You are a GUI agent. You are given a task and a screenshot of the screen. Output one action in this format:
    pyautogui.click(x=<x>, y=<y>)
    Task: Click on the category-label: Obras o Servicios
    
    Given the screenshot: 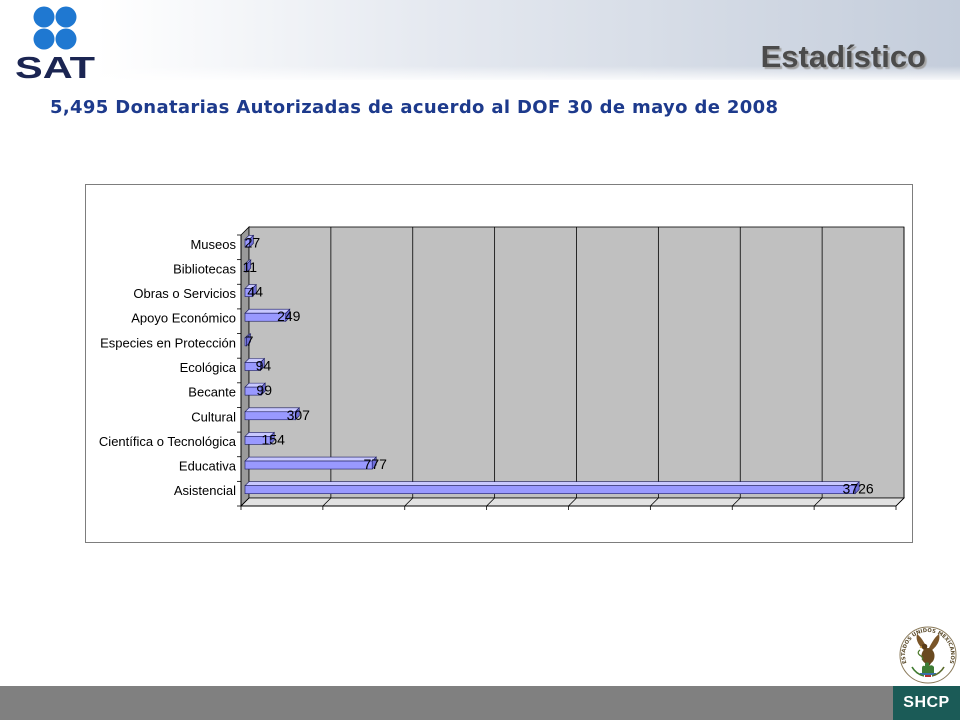 What is the action you would take?
    pyautogui.click(x=184, y=293)
    